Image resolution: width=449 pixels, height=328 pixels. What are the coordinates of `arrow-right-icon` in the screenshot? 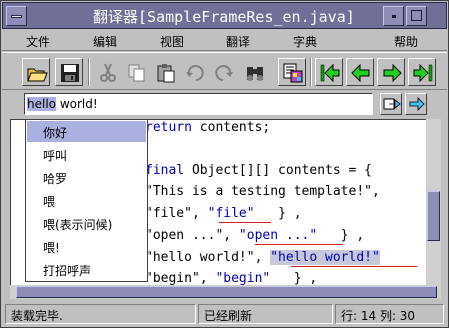 It's located at (417, 104).